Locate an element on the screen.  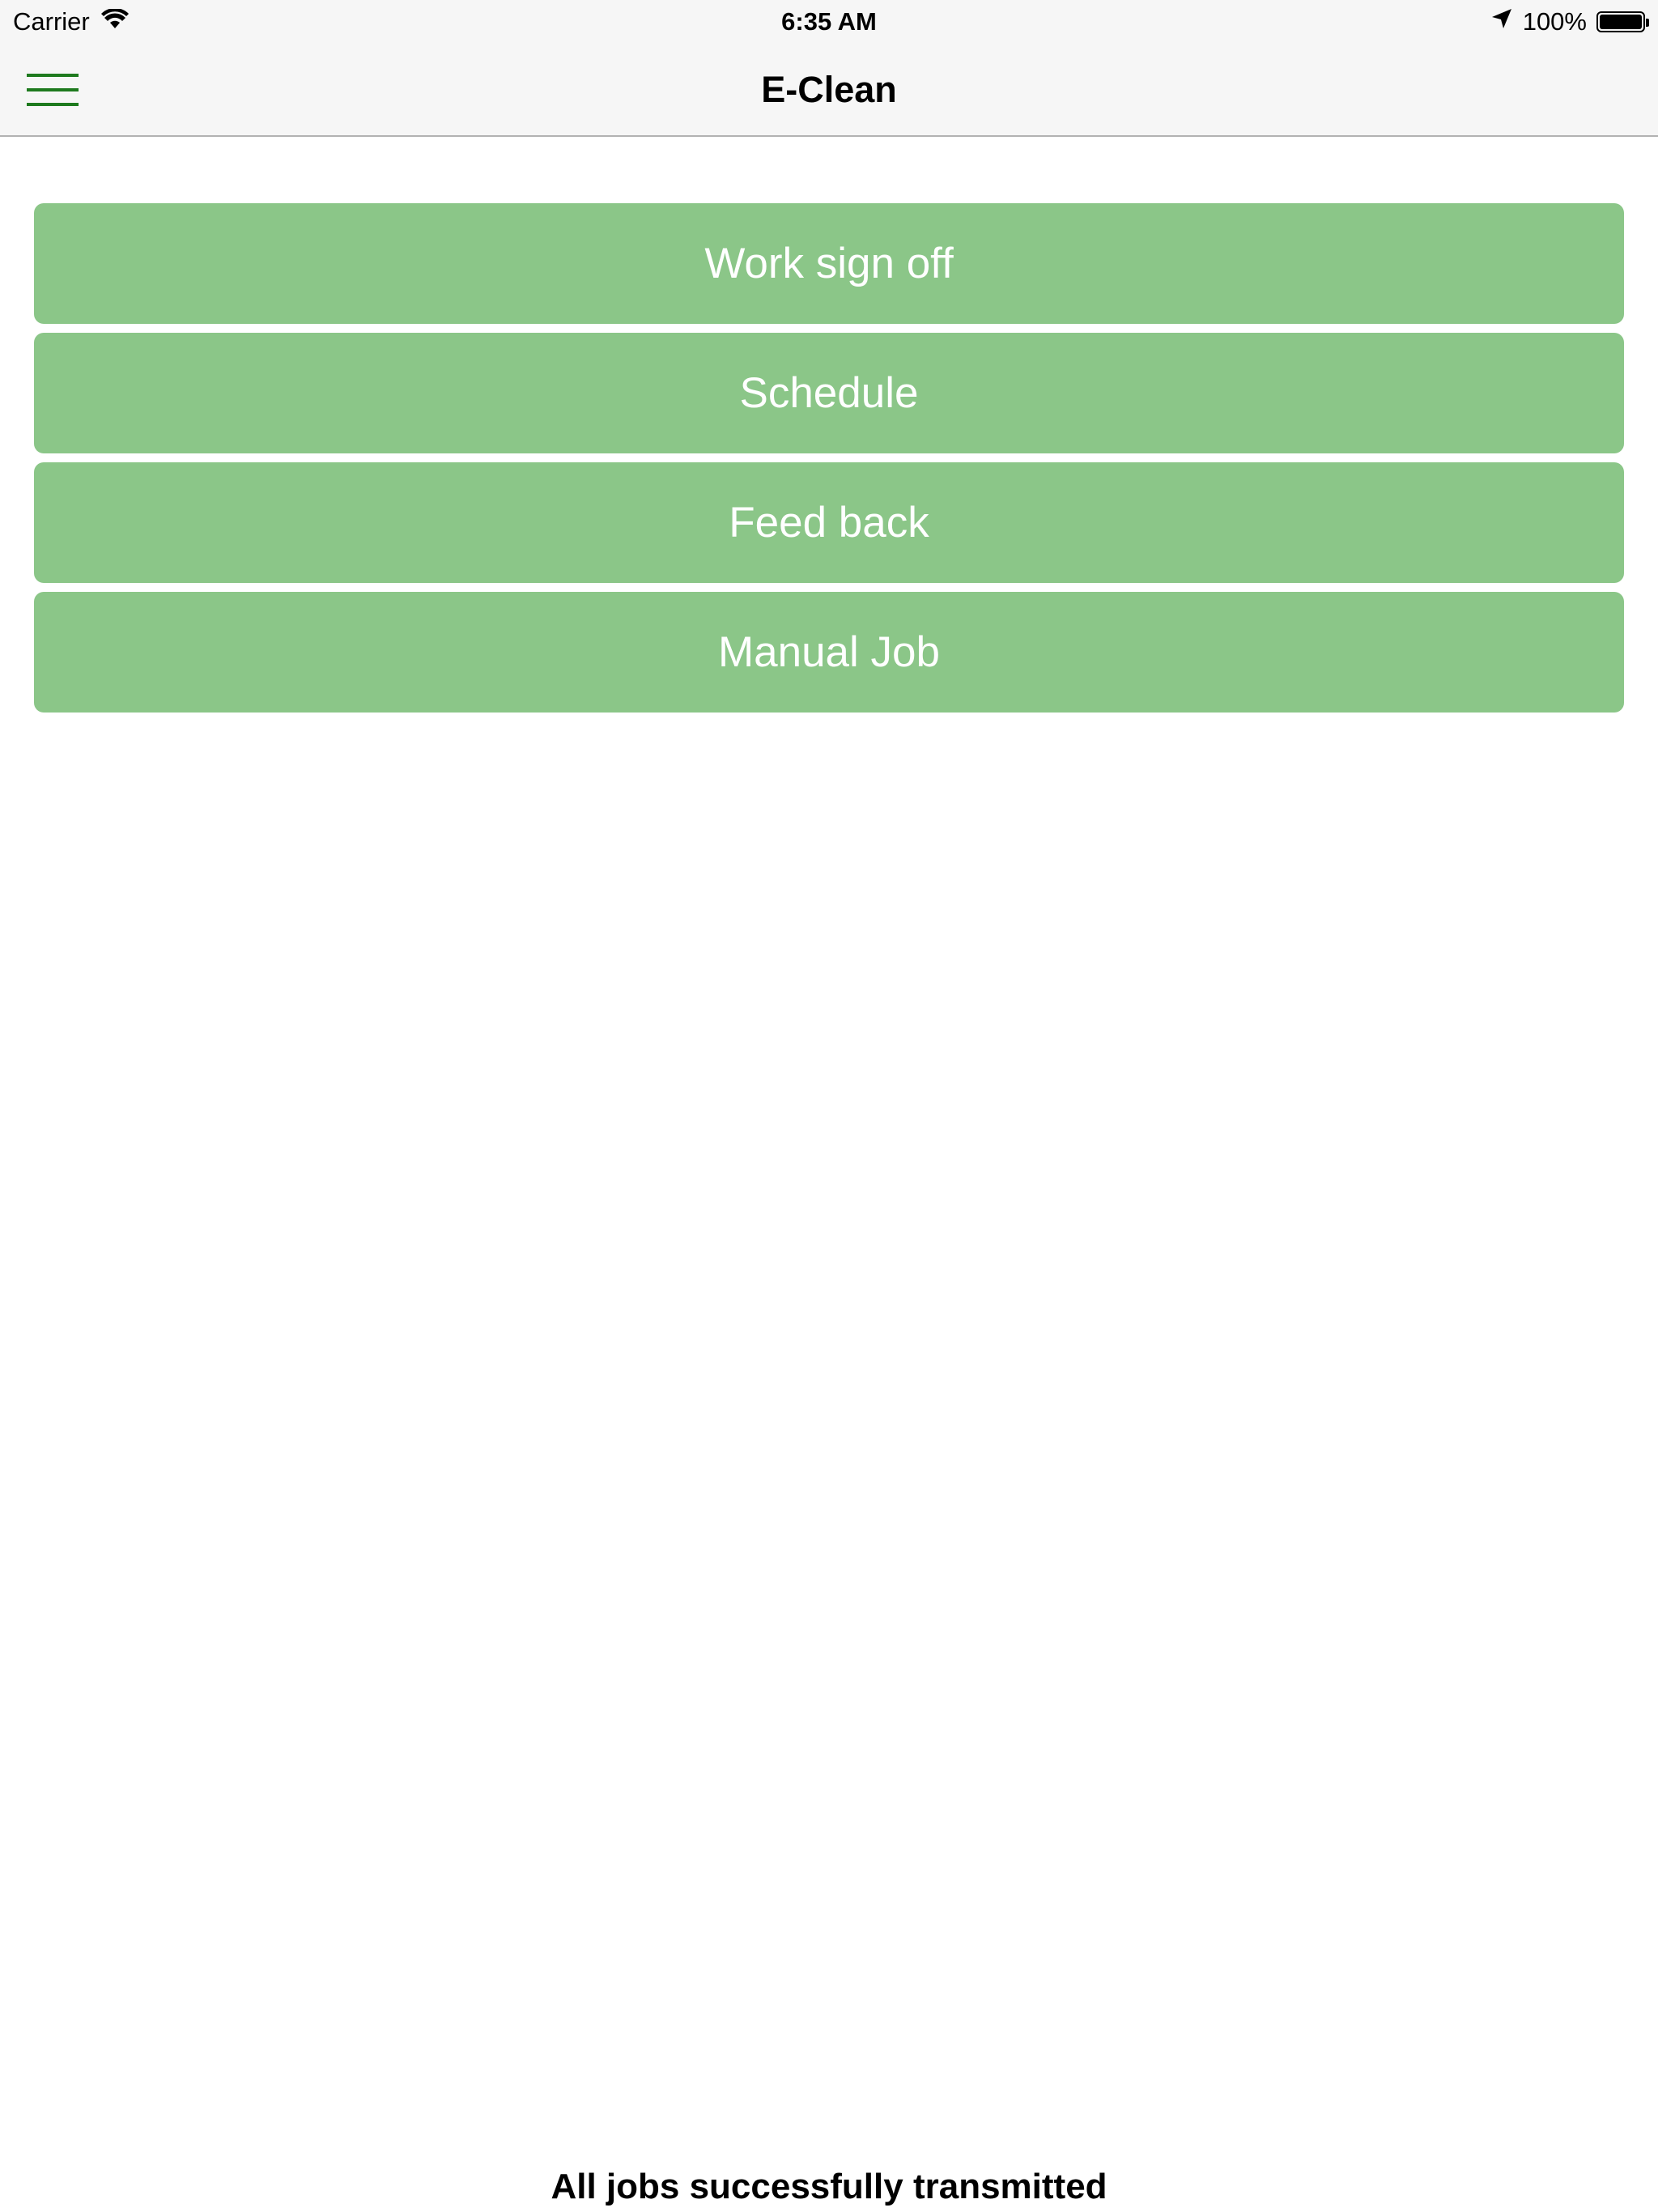
page-title: E-Clean is located at coordinates (829, 89).